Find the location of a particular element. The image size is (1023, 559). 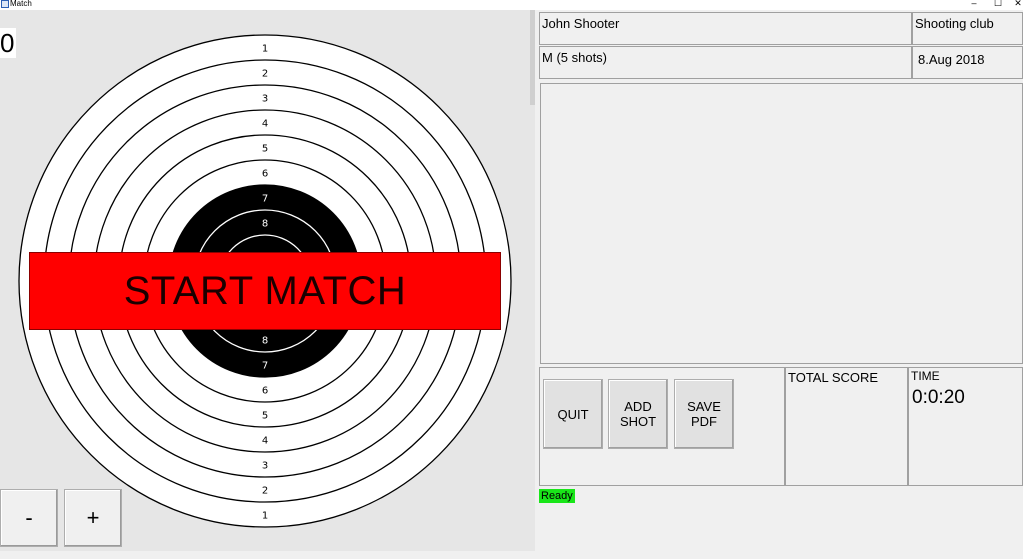

ring-number-bottom-3: 3 is located at coordinates (265, 466).